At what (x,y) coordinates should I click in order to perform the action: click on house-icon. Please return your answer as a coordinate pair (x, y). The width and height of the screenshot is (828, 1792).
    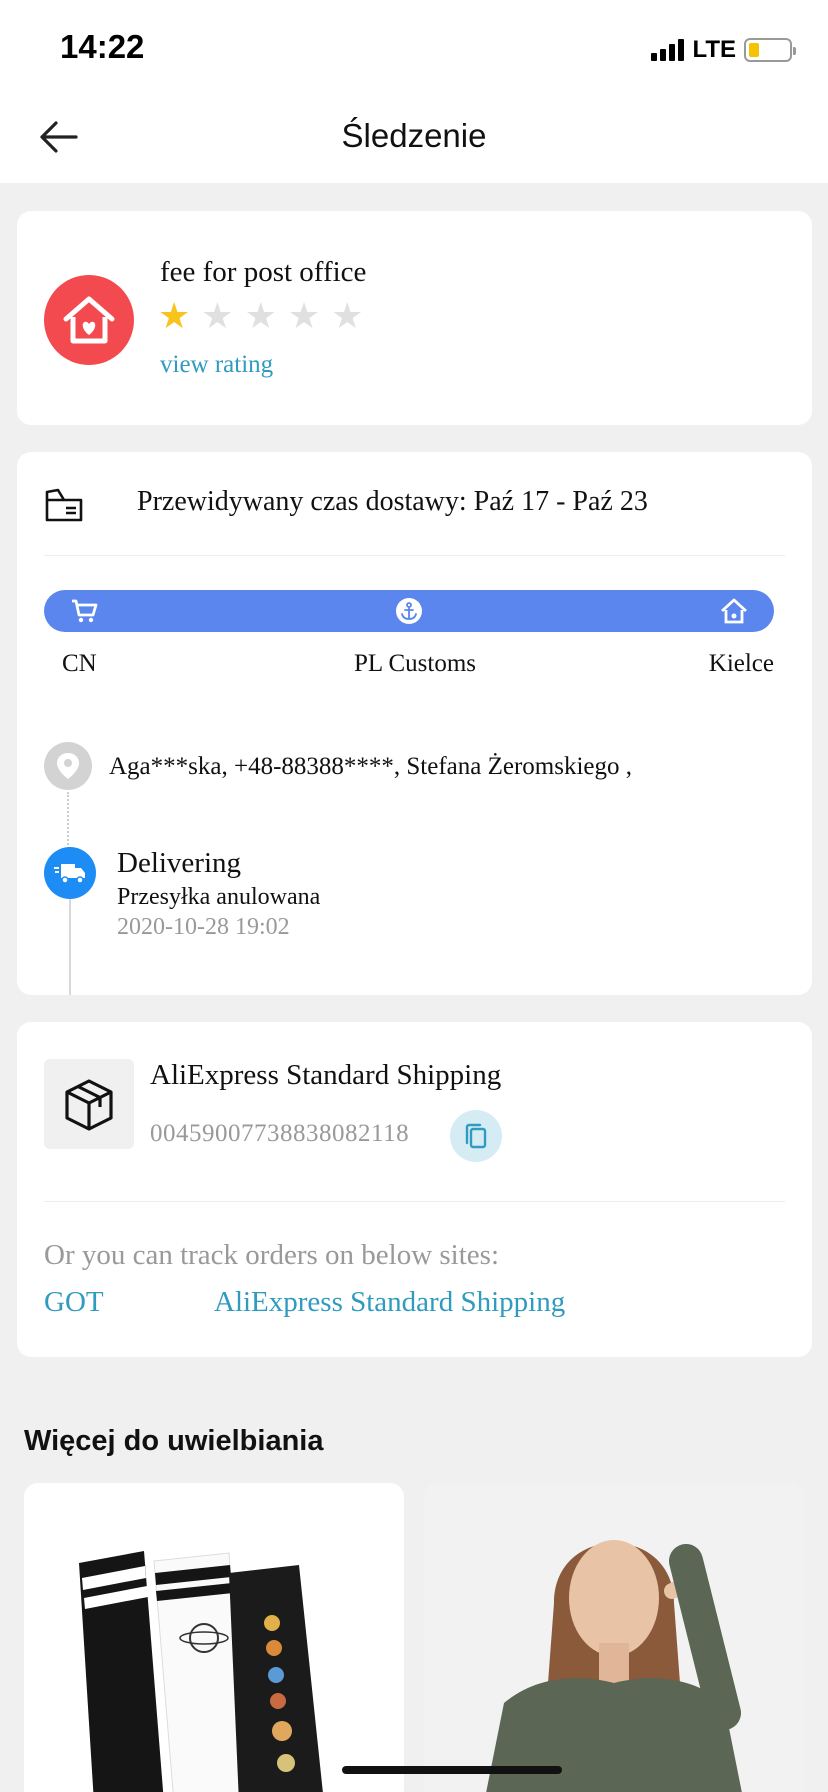
    Looking at the image, I should click on (734, 611).